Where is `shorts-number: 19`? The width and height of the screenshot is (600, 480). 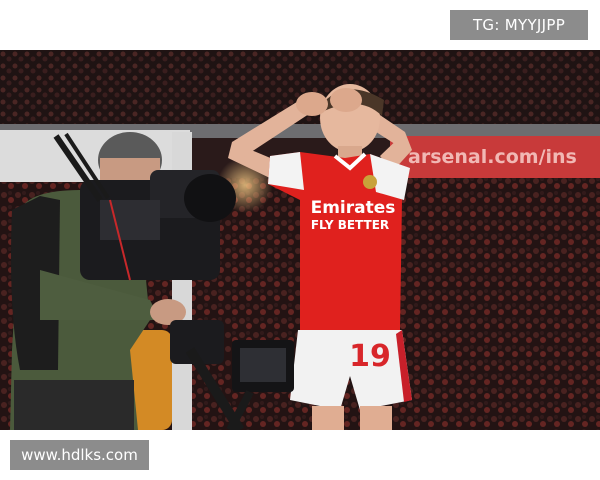 shorts-number: 19 is located at coordinates (370, 356).